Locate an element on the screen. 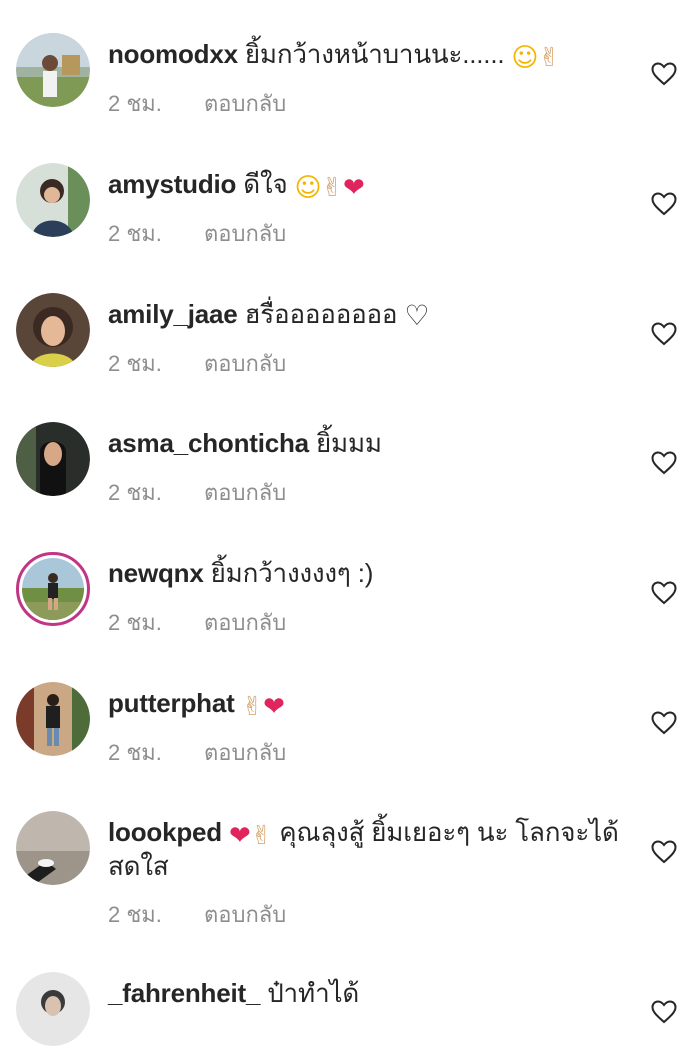 The image size is (694, 1046). comment-body: ฮรื่ออออออออ is located at coordinates (321, 314).